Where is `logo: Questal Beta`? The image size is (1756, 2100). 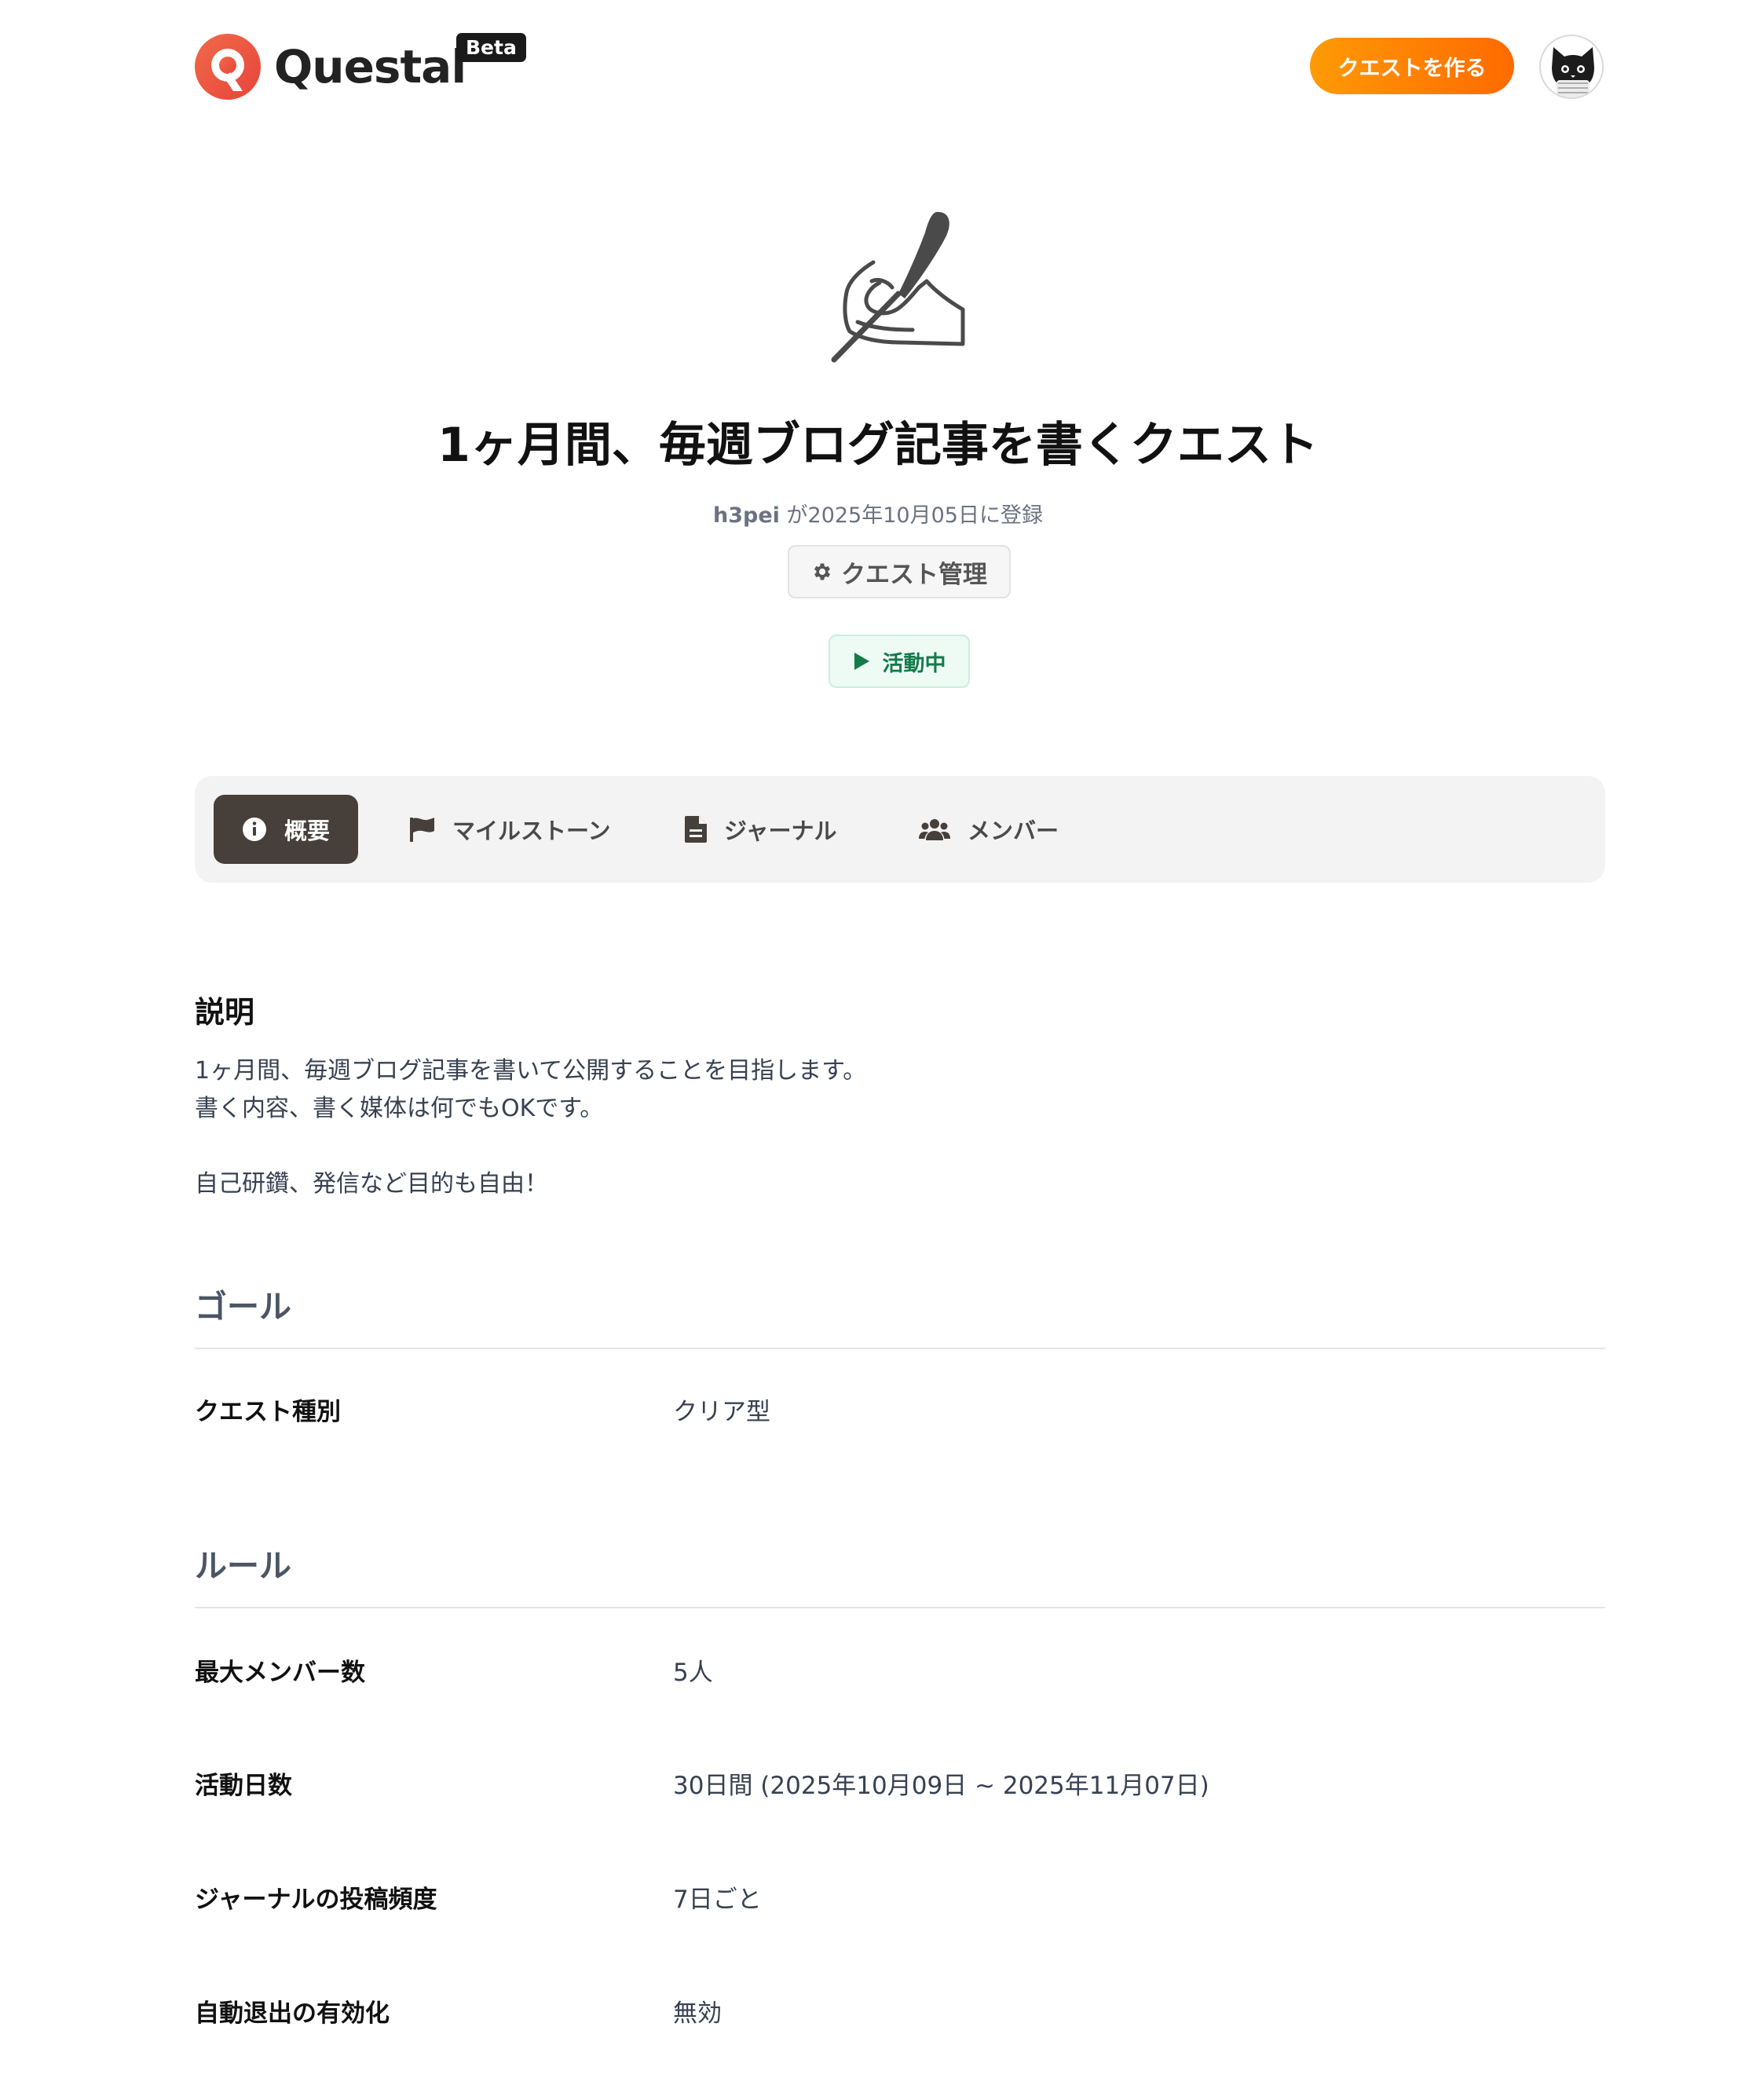 logo: Questal Beta is located at coordinates (360, 67).